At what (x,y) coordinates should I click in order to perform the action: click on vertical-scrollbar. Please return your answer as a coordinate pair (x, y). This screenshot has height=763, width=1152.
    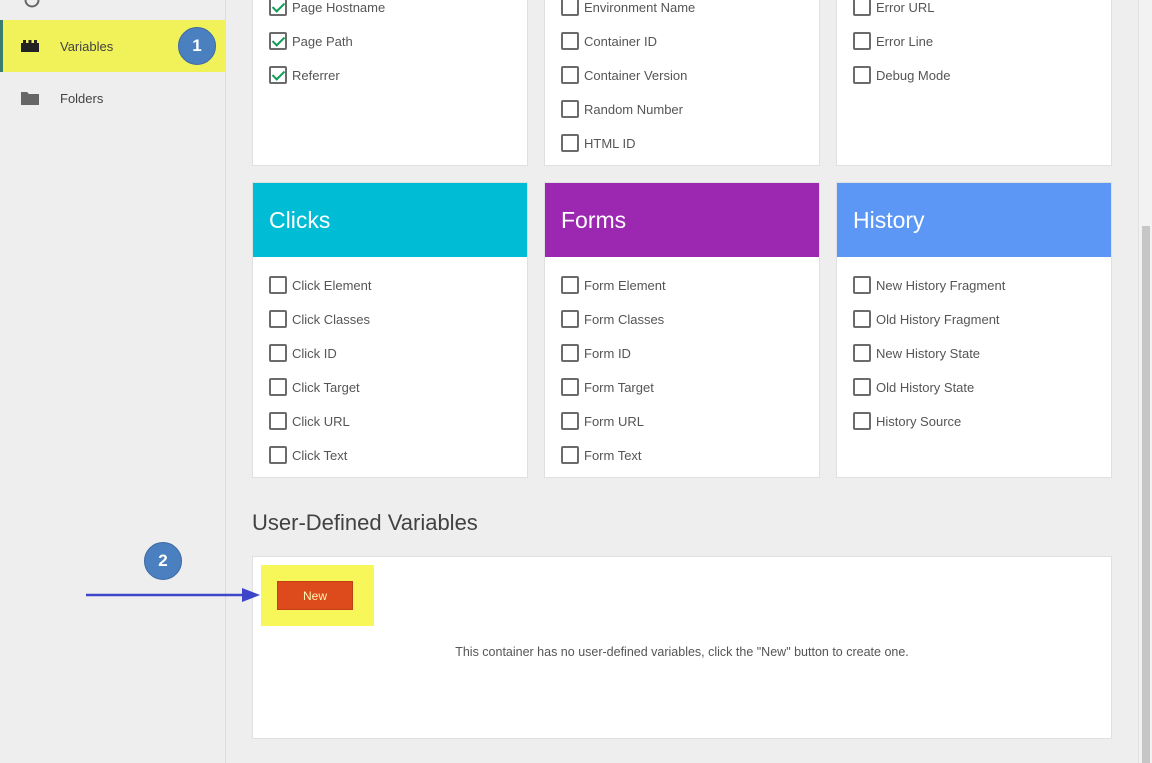
    Looking at the image, I should click on (1145, 381).